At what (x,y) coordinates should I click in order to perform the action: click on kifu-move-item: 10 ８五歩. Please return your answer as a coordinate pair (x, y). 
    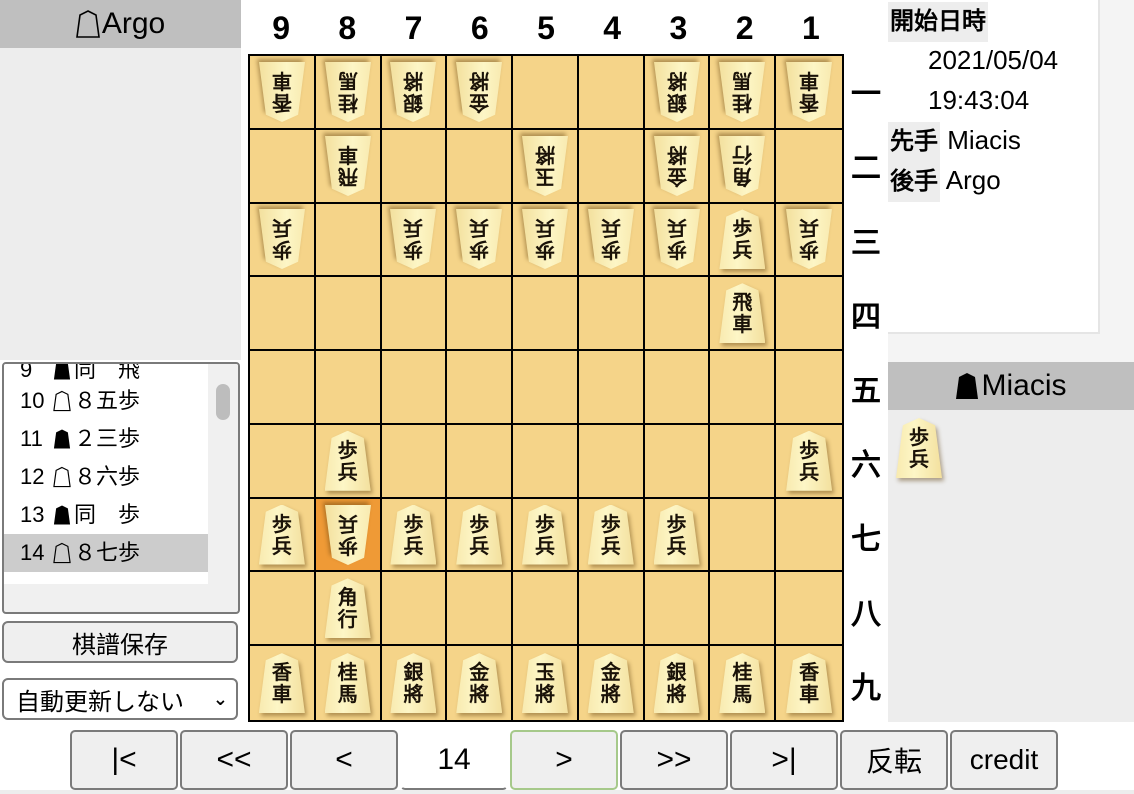
    Looking at the image, I should click on (107, 401).